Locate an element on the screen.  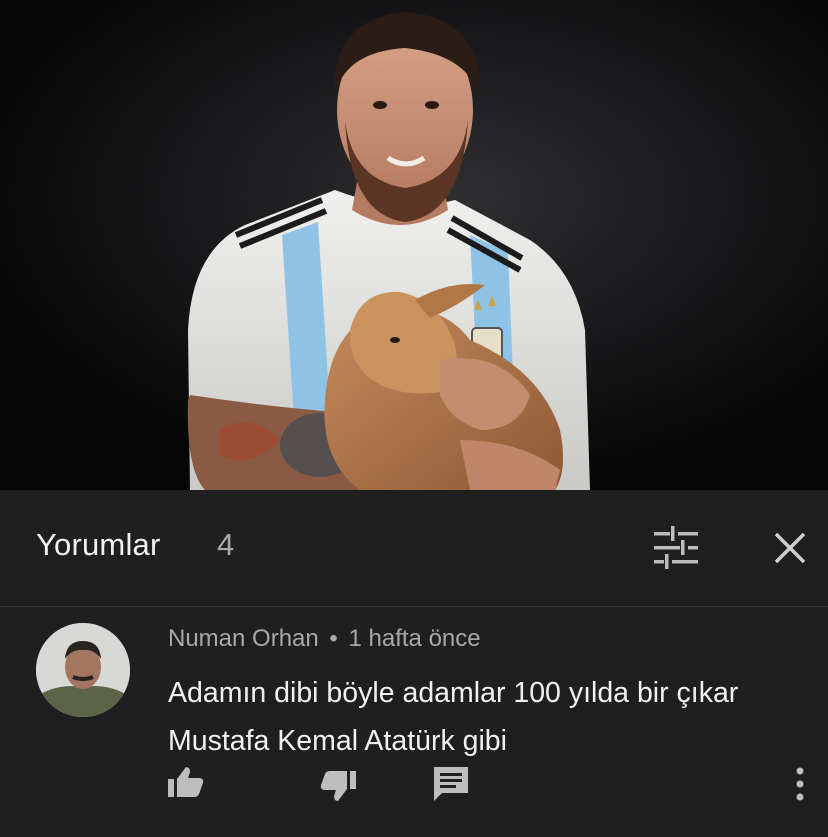
reply-button is located at coordinates (451, 784).